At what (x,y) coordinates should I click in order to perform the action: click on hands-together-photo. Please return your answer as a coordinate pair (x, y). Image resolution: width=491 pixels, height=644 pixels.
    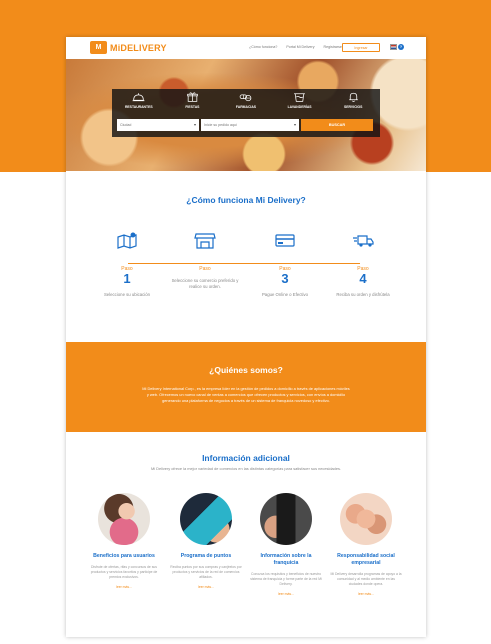
    Looking at the image, I should click on (366, 519).